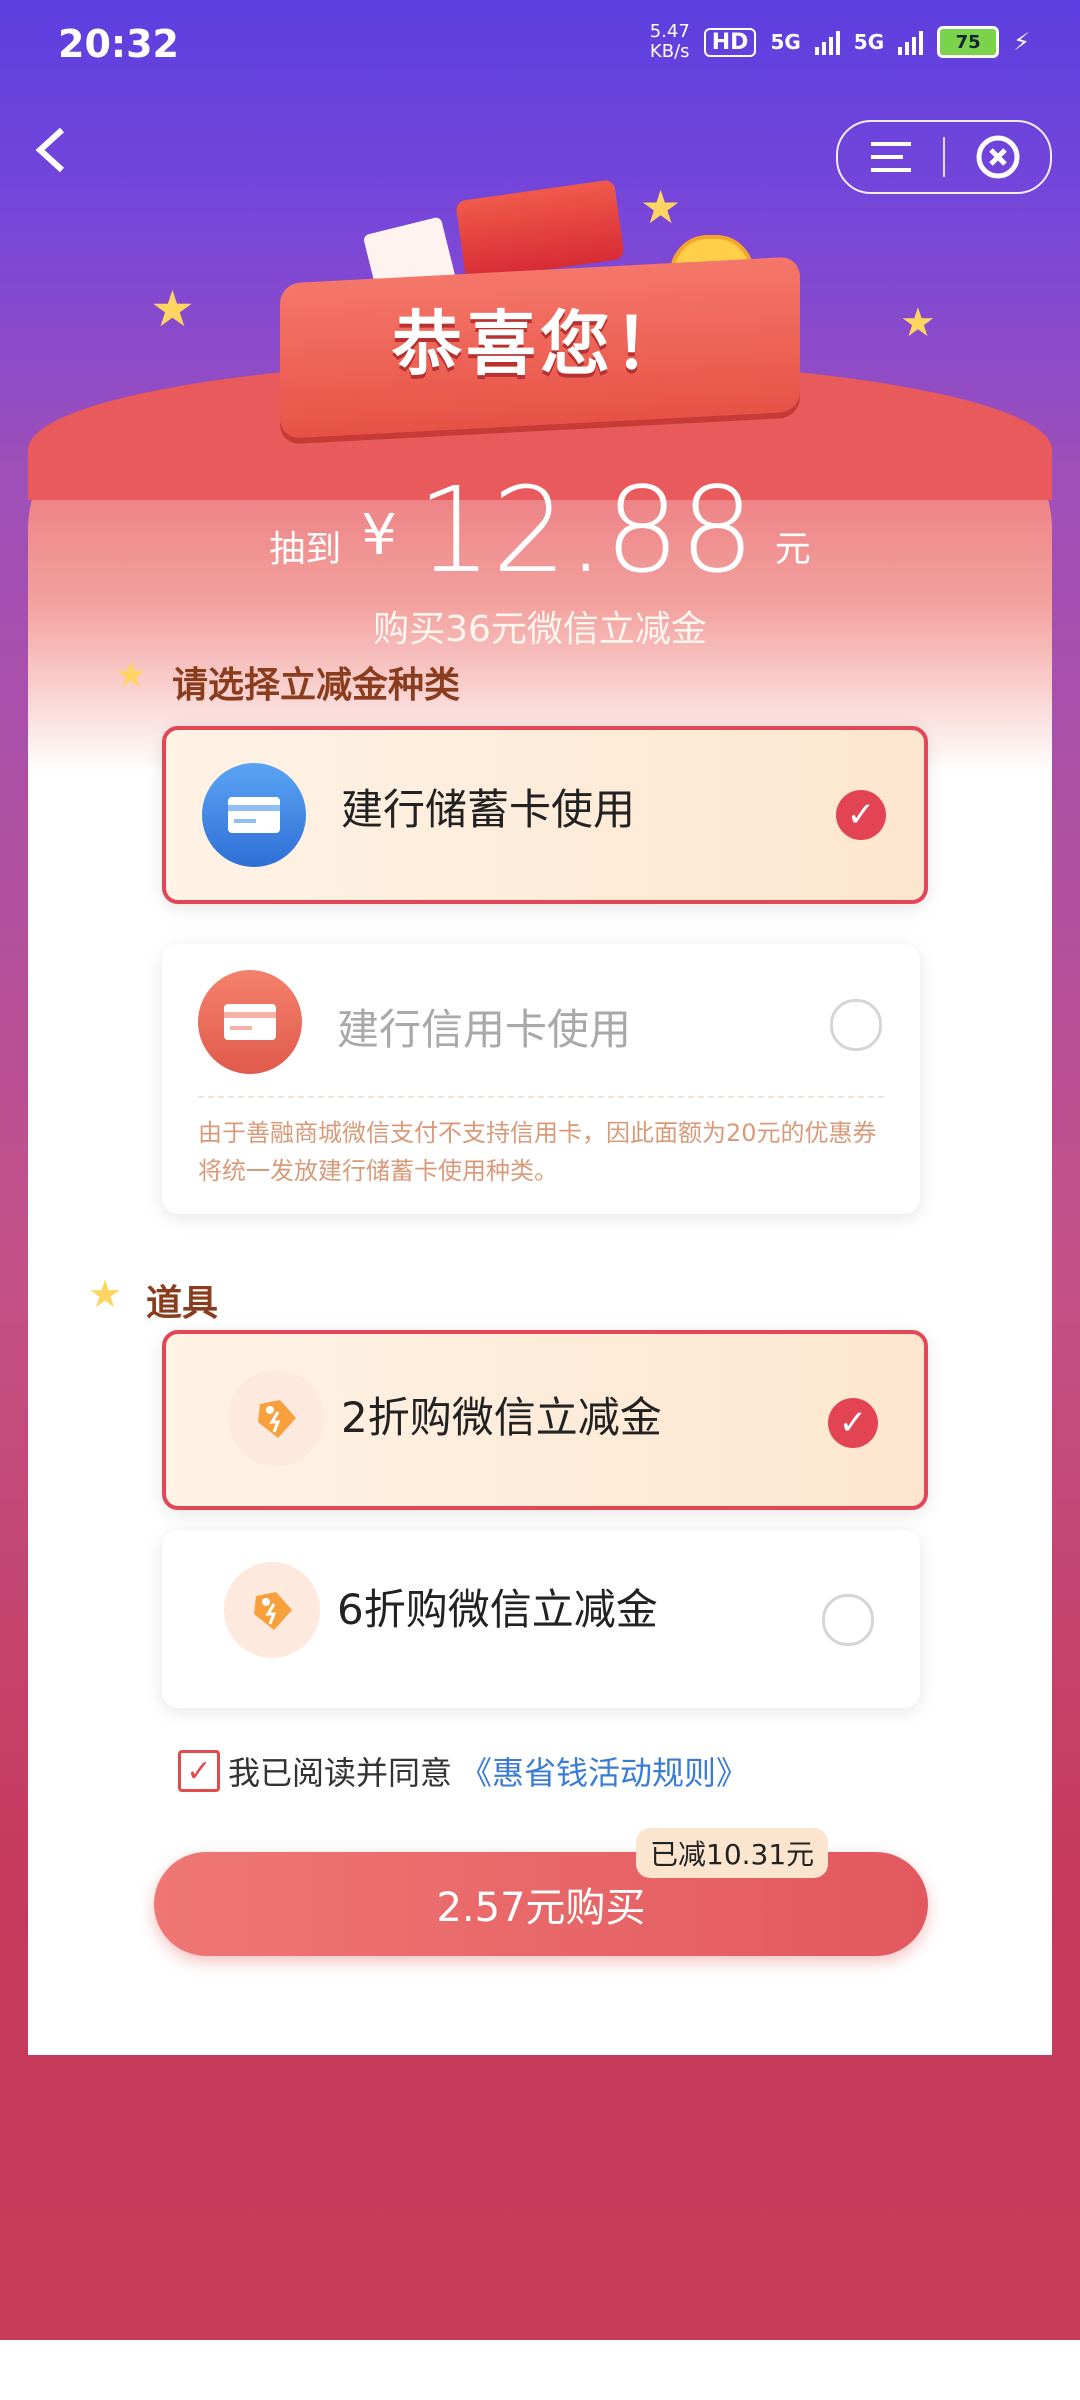 This screenshot has height=2400, width=1080. I want to click on close-button, so click(997, 157).